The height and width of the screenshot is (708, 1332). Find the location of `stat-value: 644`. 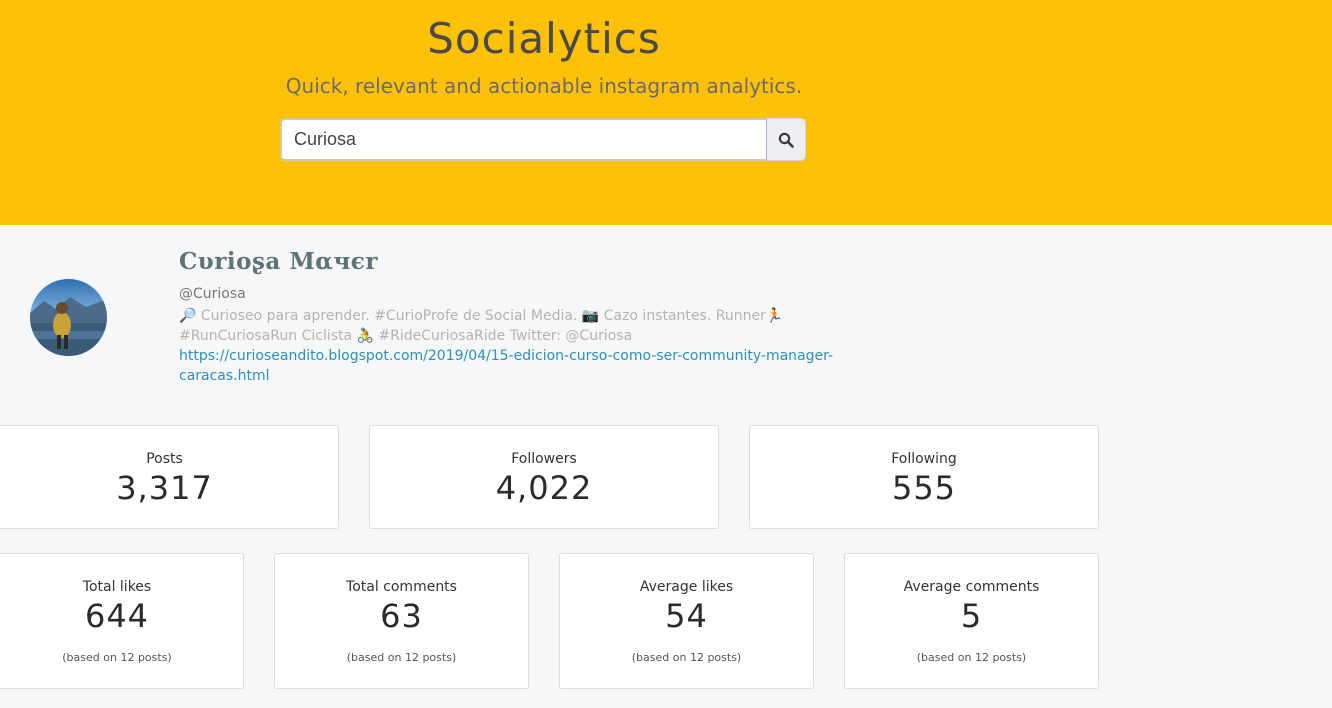

stat-value: 644 is located at coordinates (117, 616).